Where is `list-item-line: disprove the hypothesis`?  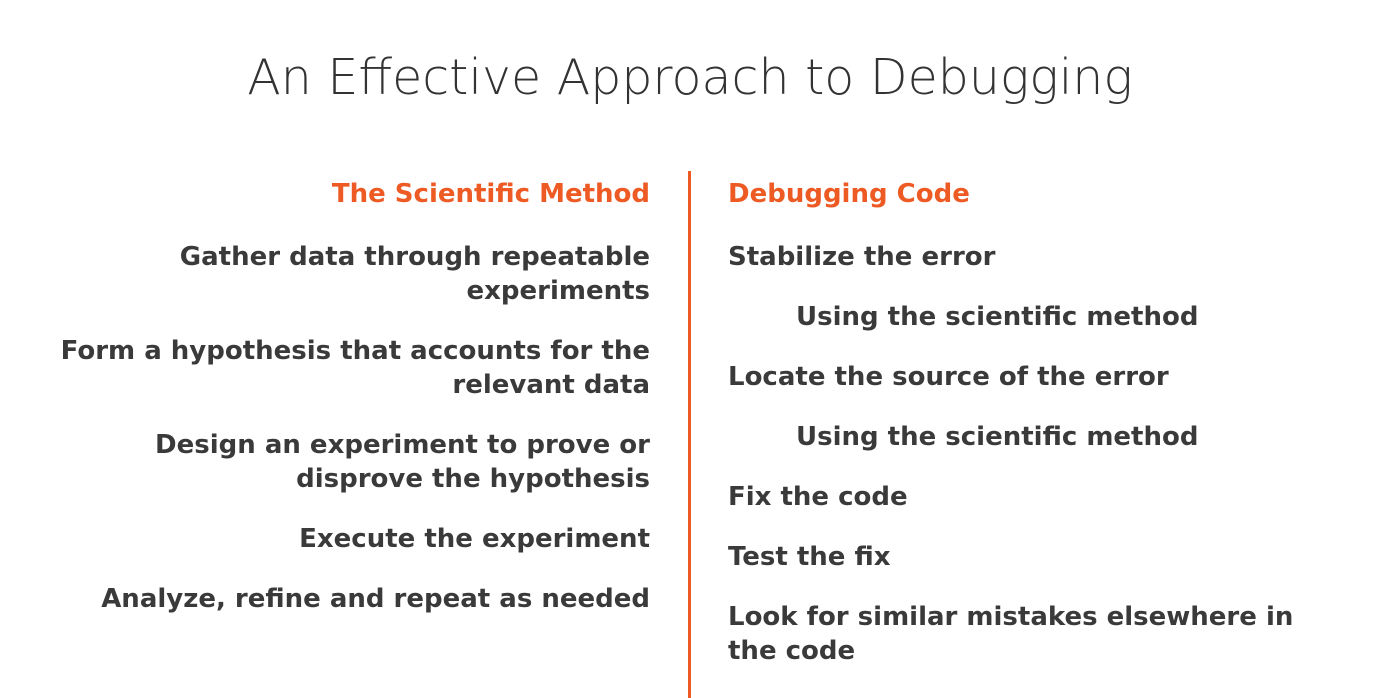
list-item-line: disprove the hypothesis is located at coordinates (473, 479).